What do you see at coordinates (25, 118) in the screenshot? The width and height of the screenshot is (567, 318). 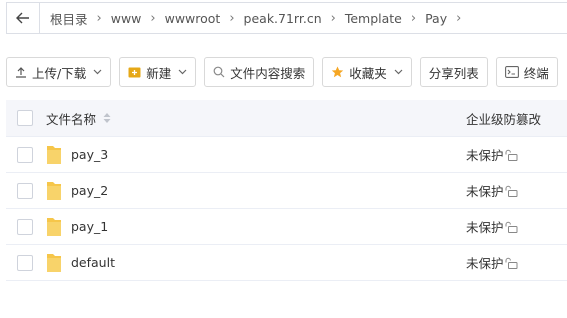 I see `select-all-checkbox` at bounding box center [25, 118].